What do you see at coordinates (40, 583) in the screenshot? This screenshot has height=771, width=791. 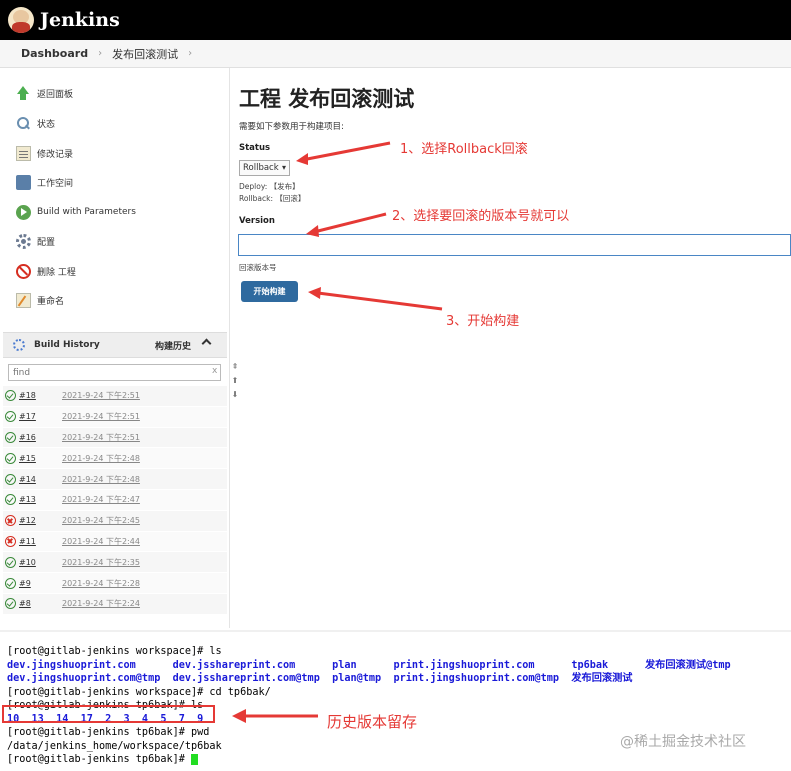 I see `build-number-link: #9` at bounding box center [40, 583].